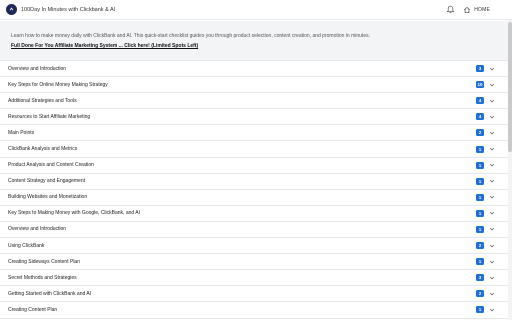 The width and height of the screenshot is (512, 320). What do you see at coordinates (480, 85) in the screenshot?
I see `lesson-count-badge: 10` at bounding box center [480, 85].